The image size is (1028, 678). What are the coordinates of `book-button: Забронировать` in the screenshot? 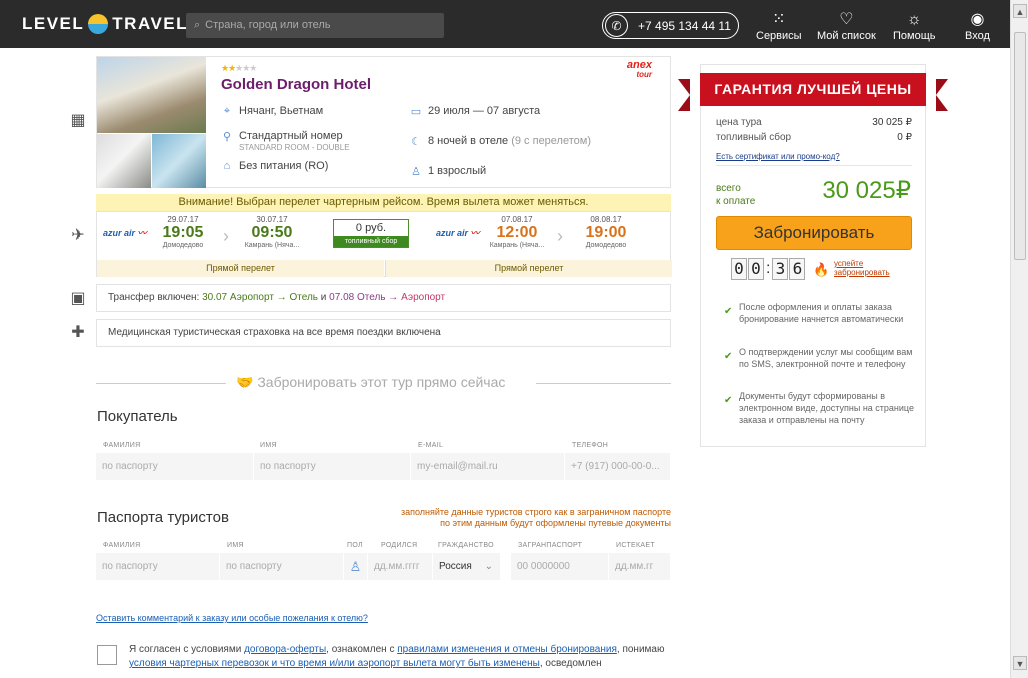 It's located at (814, 233).